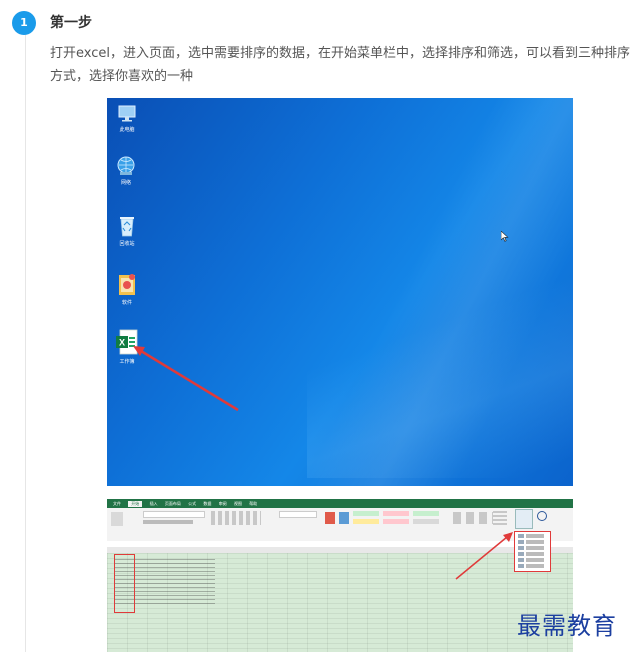  Describe the element at coordinates (567, 626) in the screenshot. I see `watermark: 最需教育` at that location.